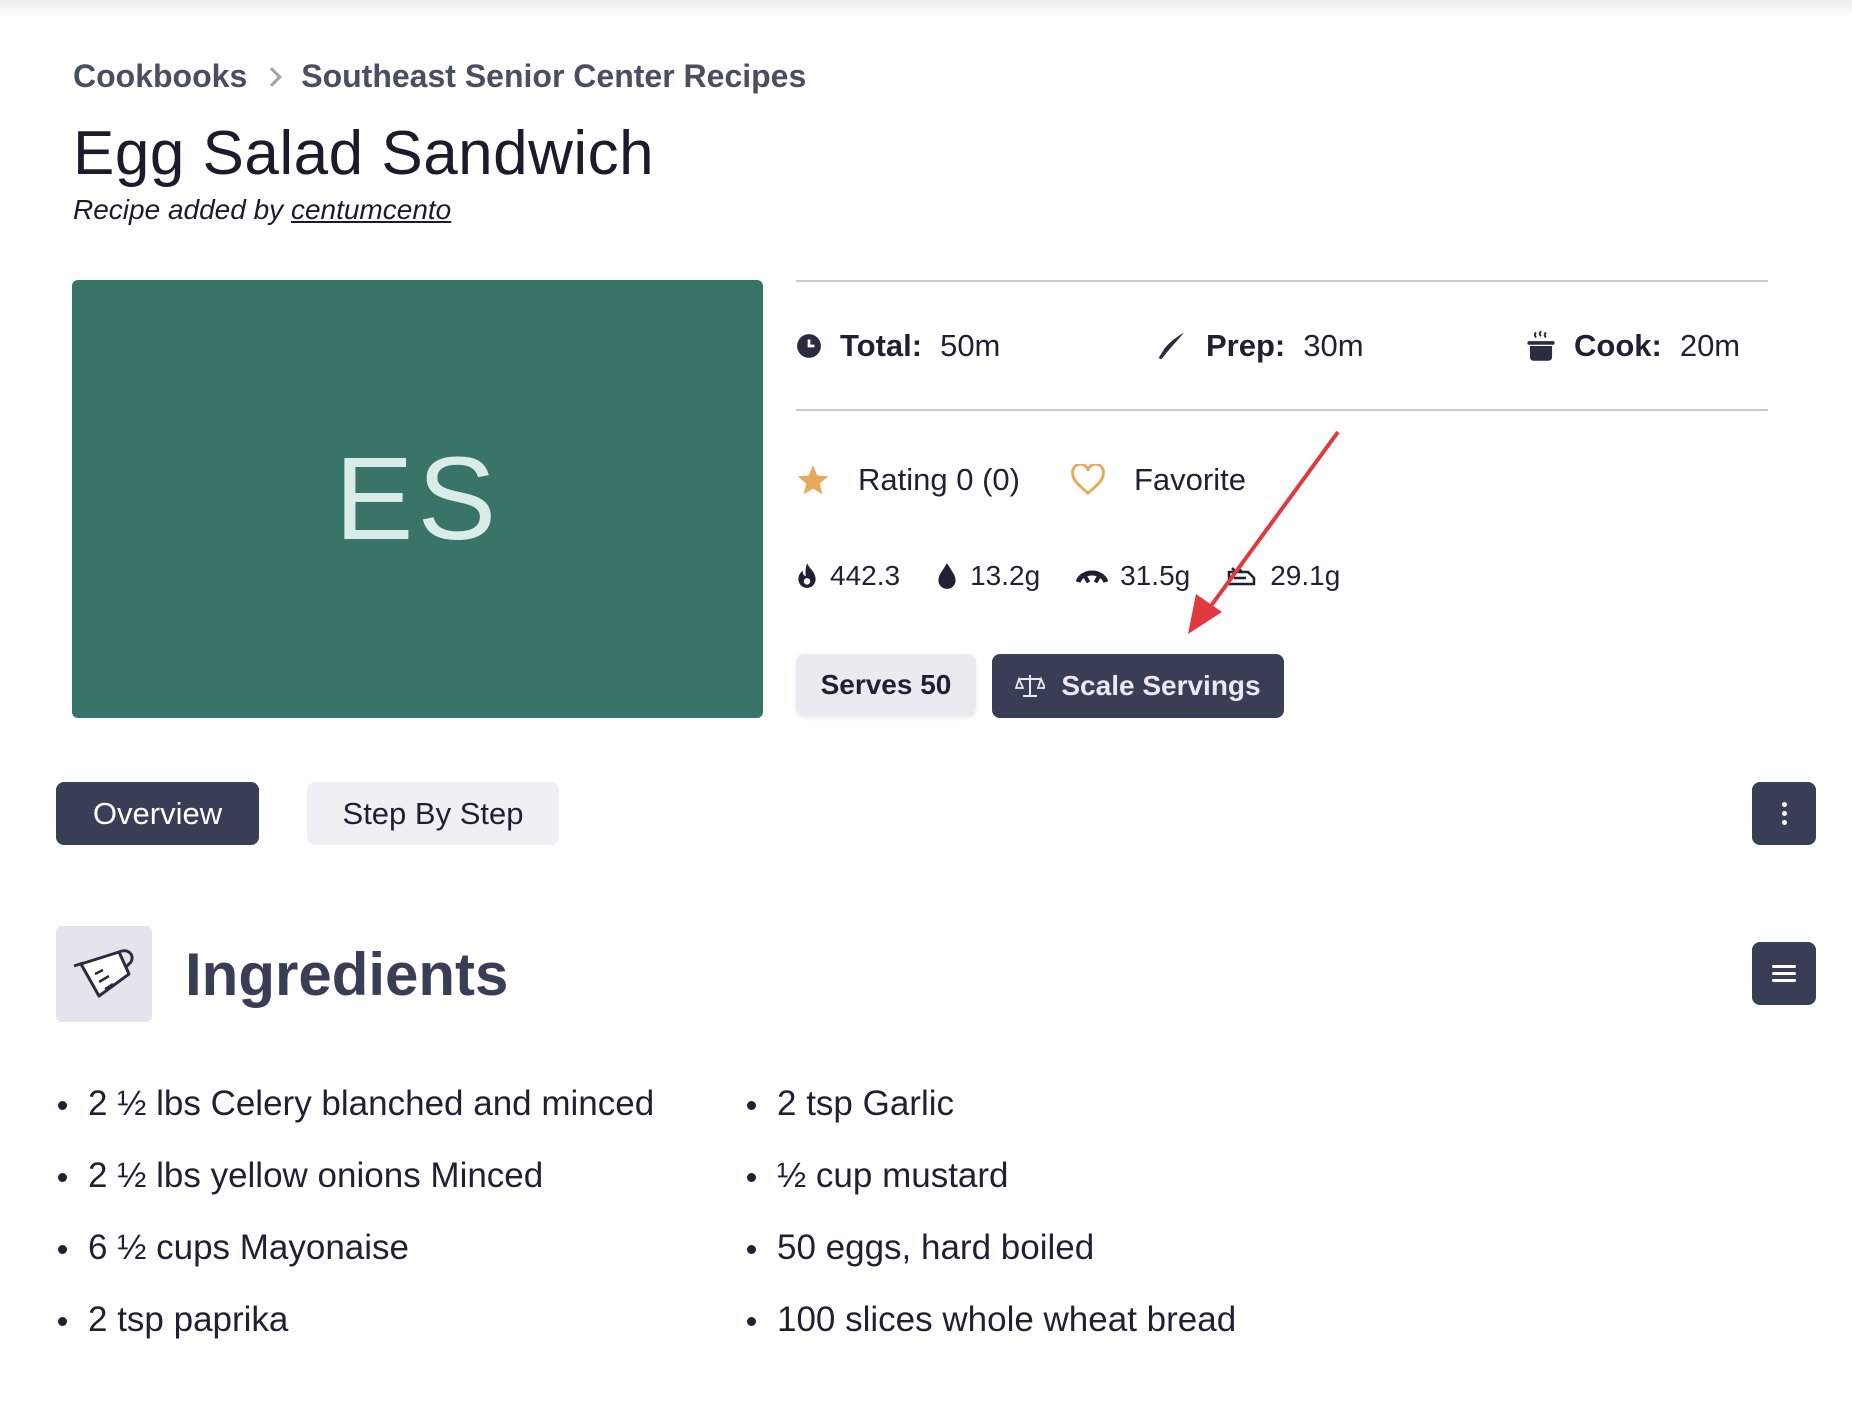 This screenshot has height=1408, width=1852. What do you see at coordinates (354, 1190) in the screenshot?
I see `list-item: 2 ½ lbs yellow onions Minced` at bounding box center [354, 1190].